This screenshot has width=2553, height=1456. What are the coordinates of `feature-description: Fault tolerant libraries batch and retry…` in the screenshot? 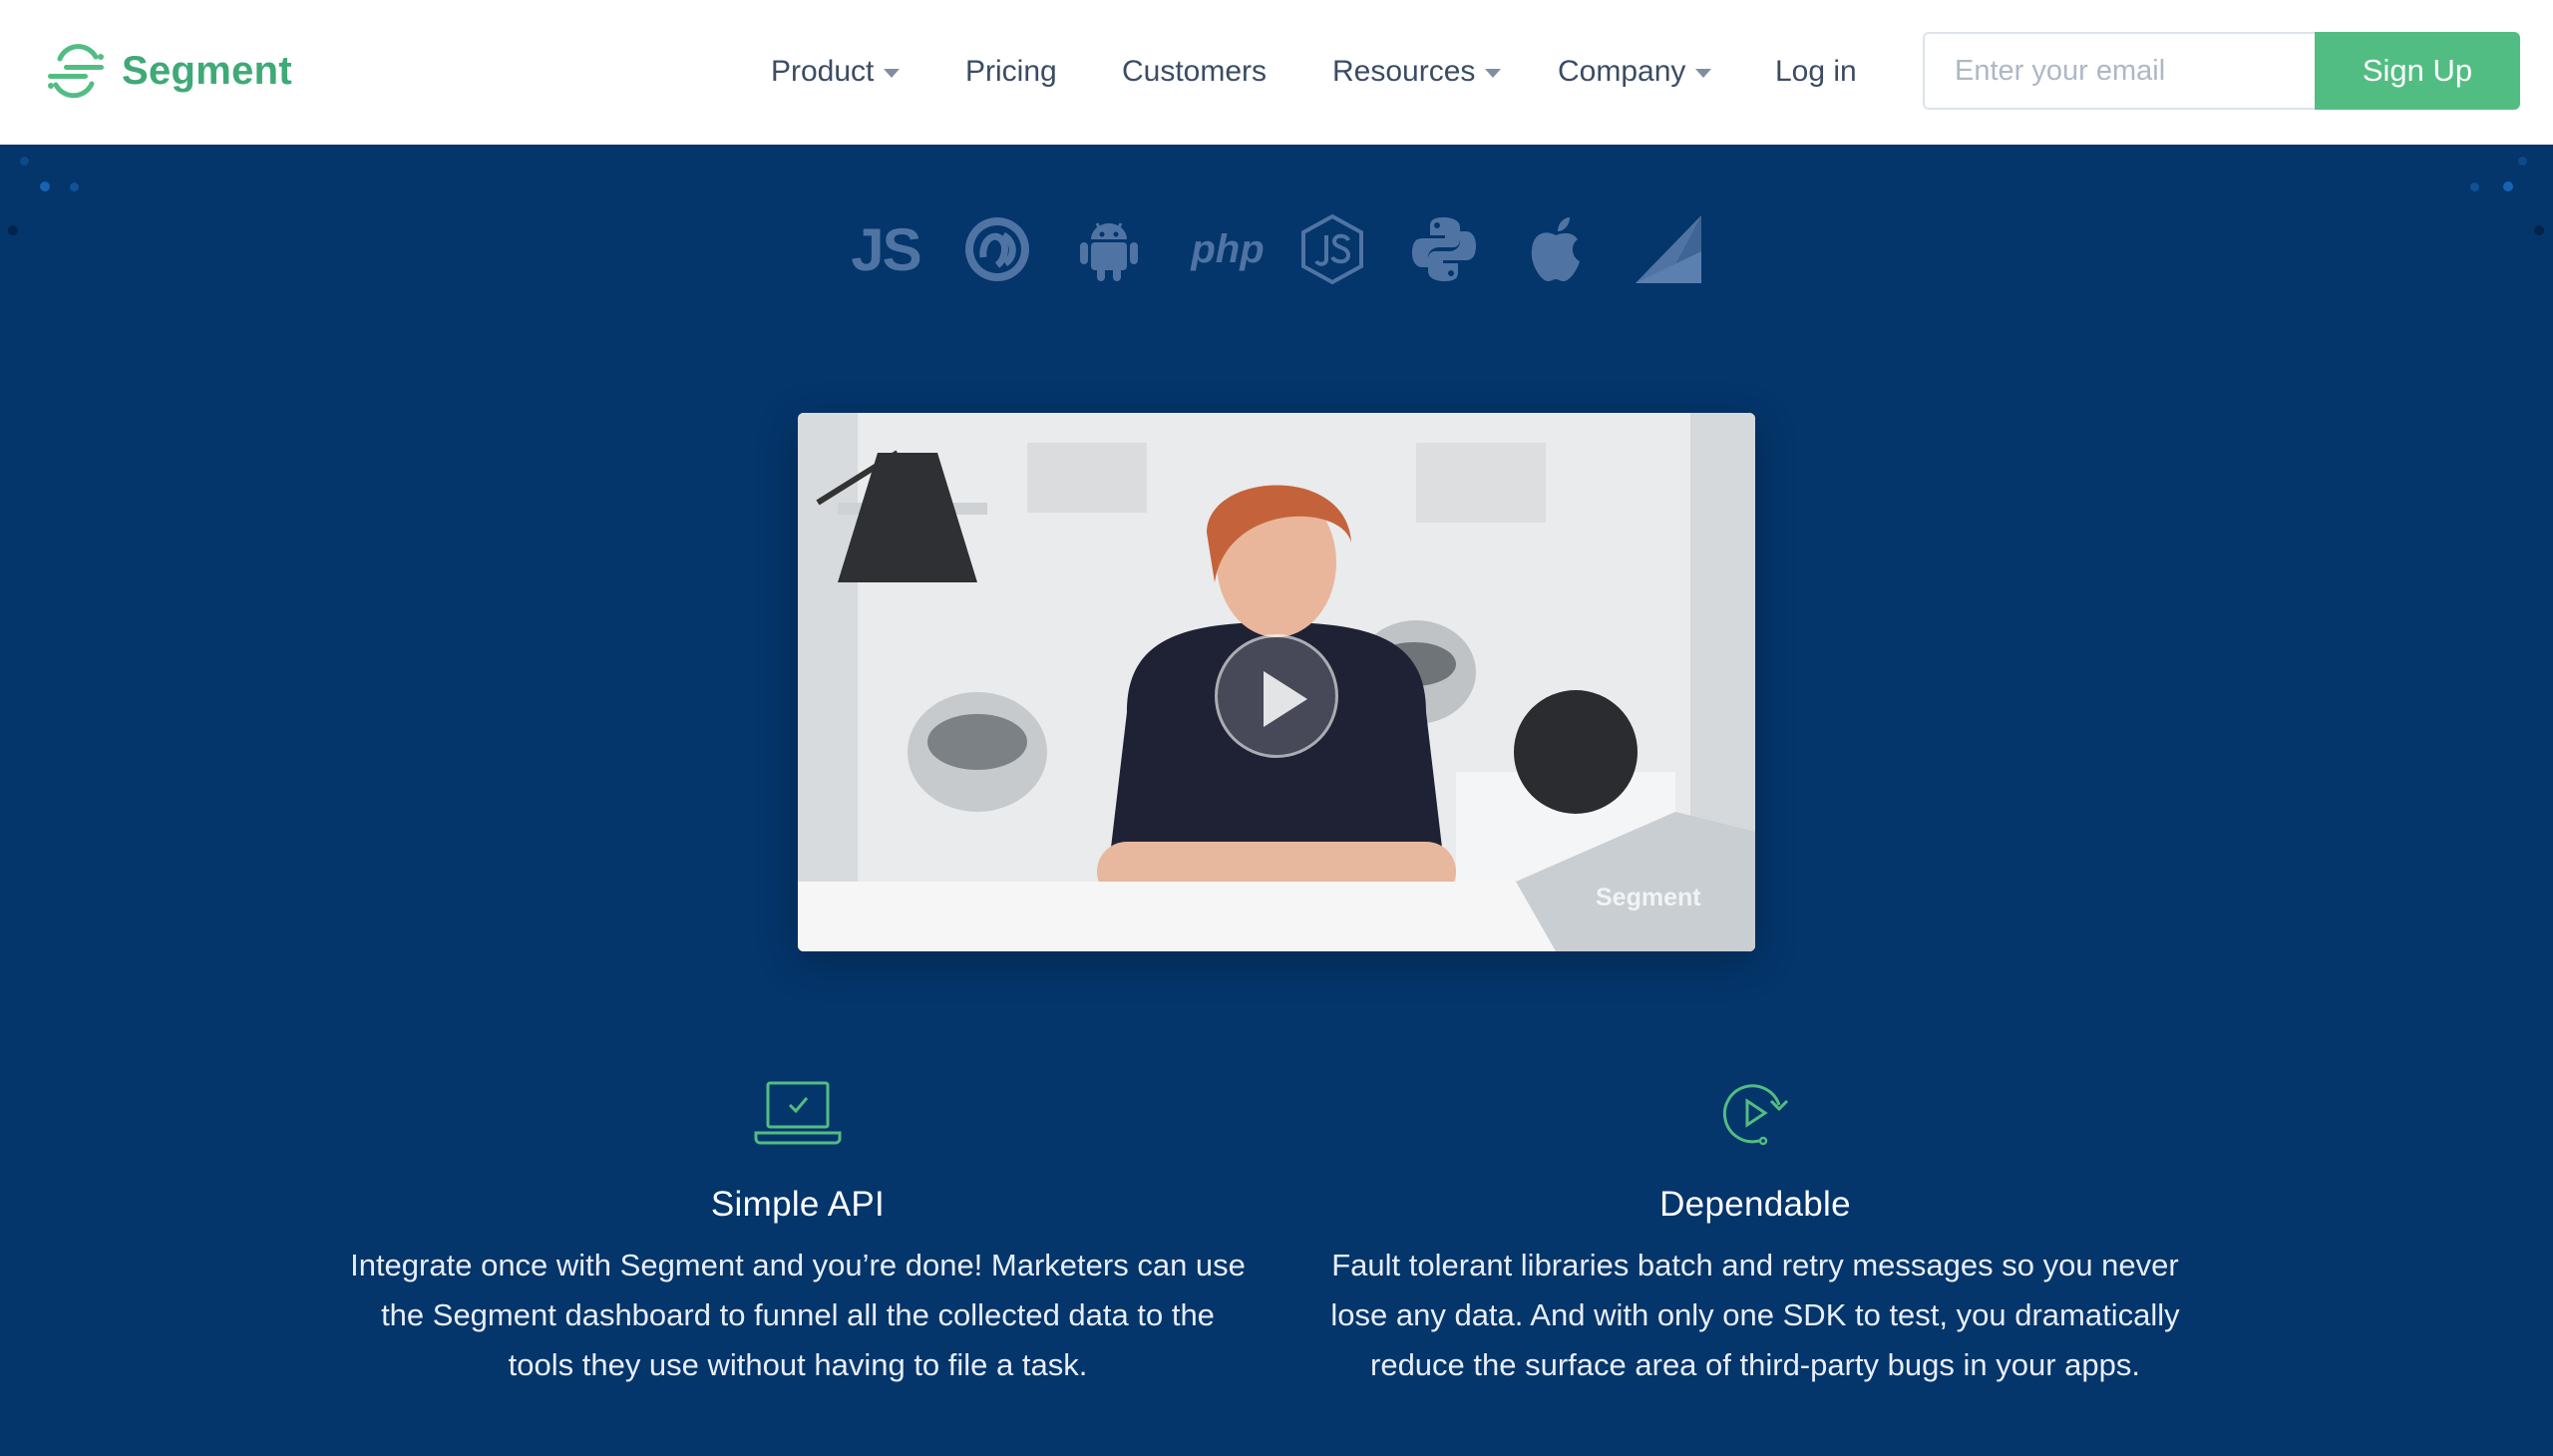 It's located at (1755, 1315).